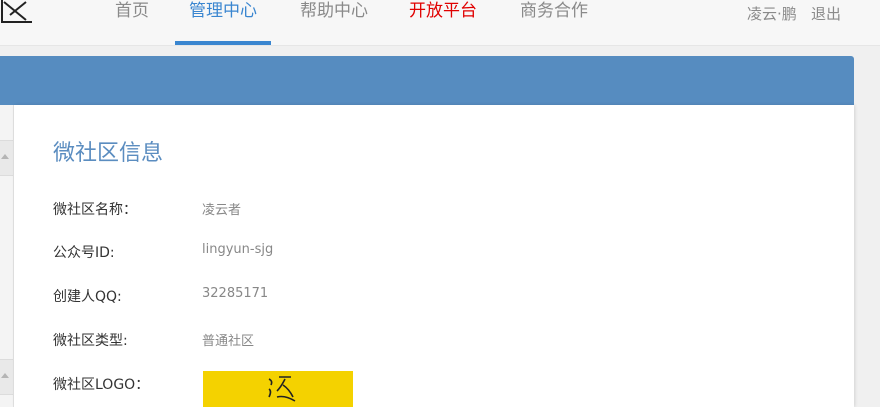 The height and width of the screenshot is (407, 880). What do you see at coordinates (228, 341) in the screenshot?
I see `field-value: 普通社区` at bounding box center [228, 341].